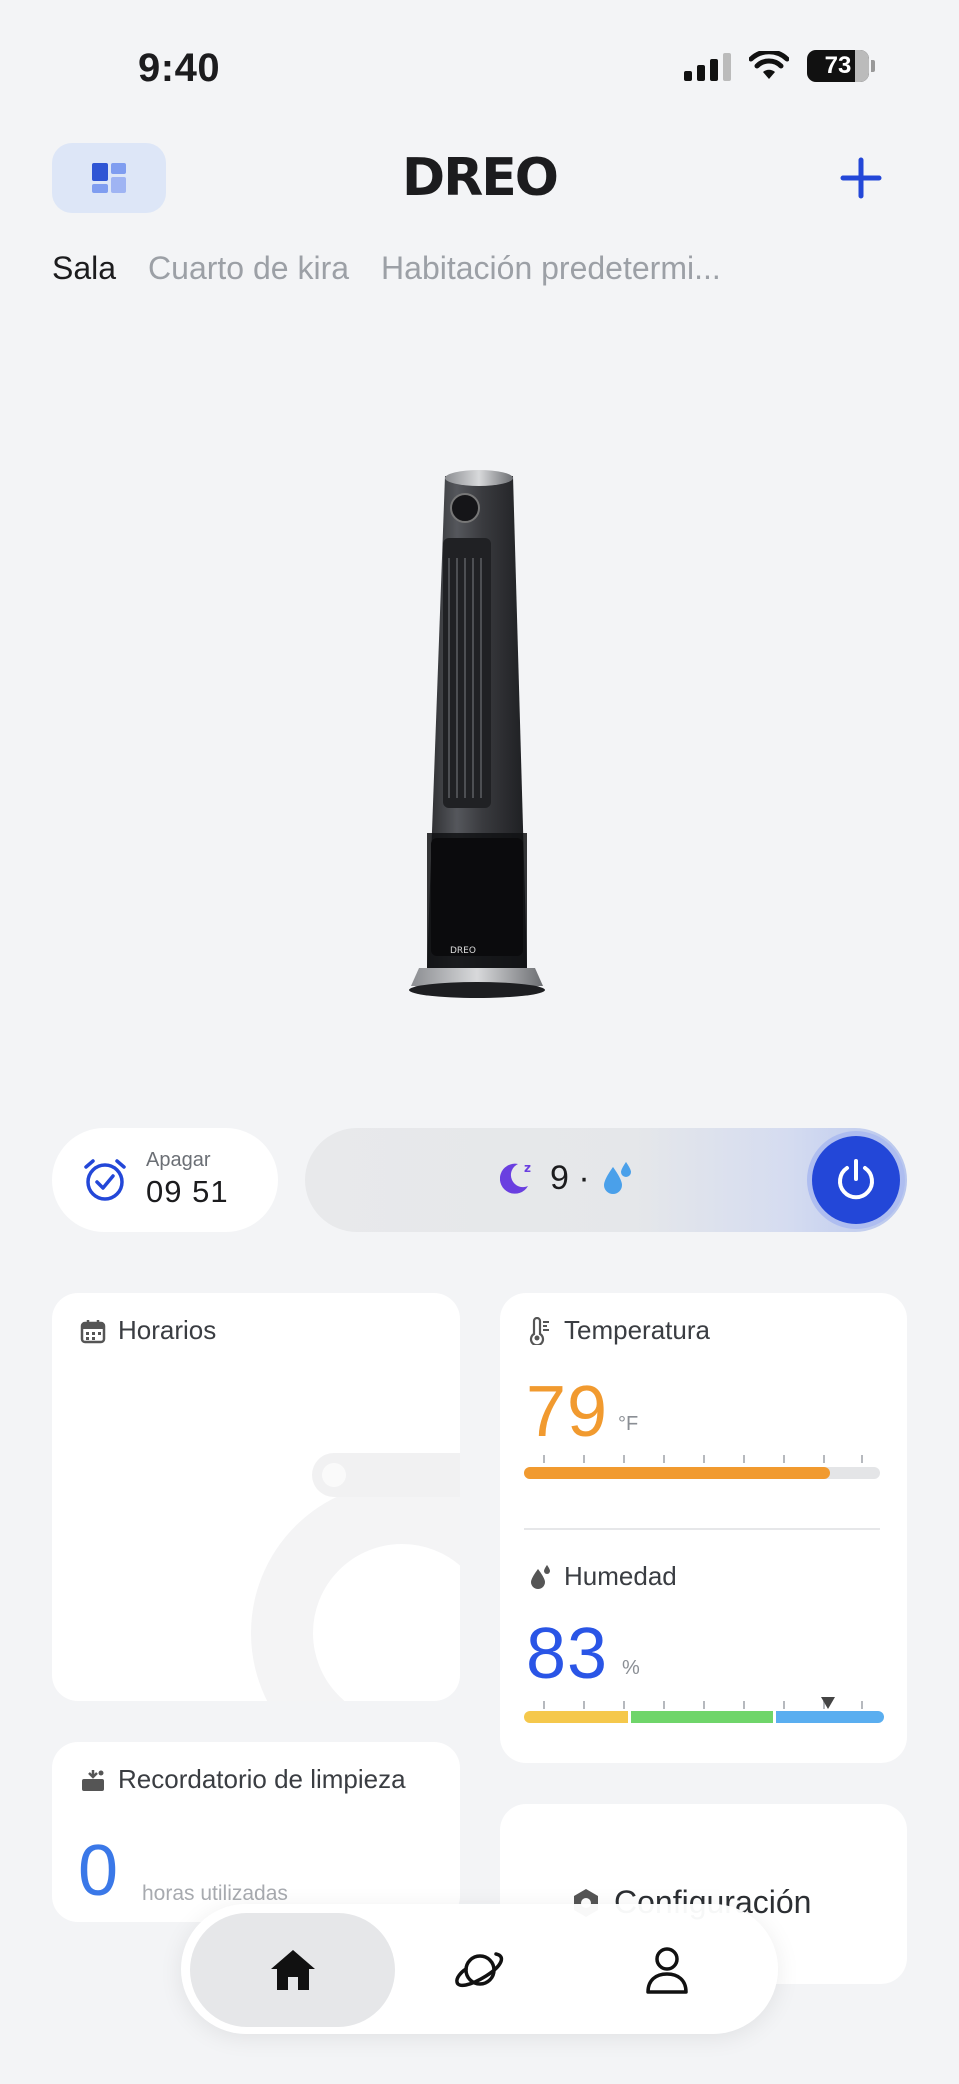 Image resolution: width=959 pixels, height=2084 pixels. I want to click on tower-fan-image: DREO, so click(480, 738).